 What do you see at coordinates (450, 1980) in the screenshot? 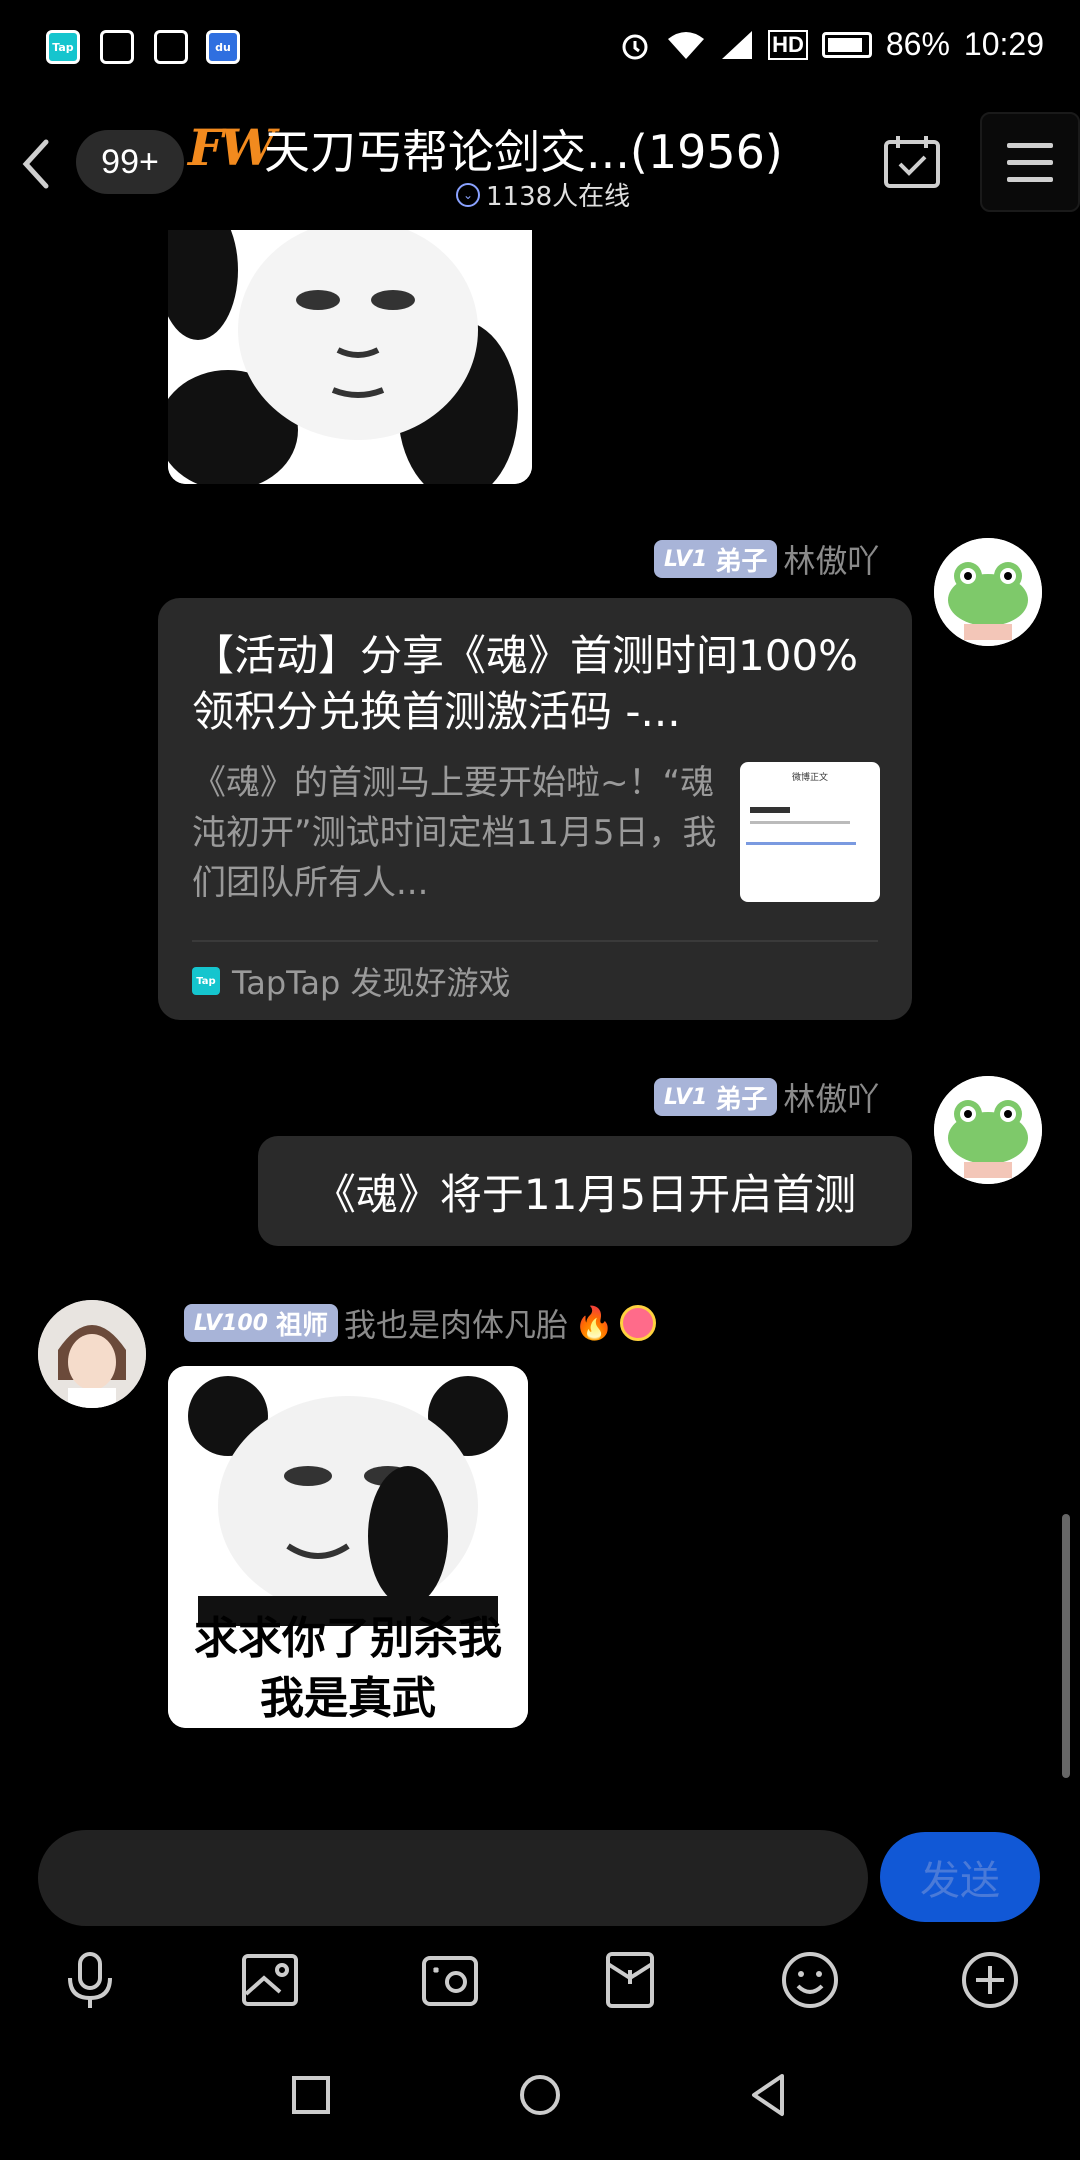
I see `camera-icon` at bounding box center [450, 1980].